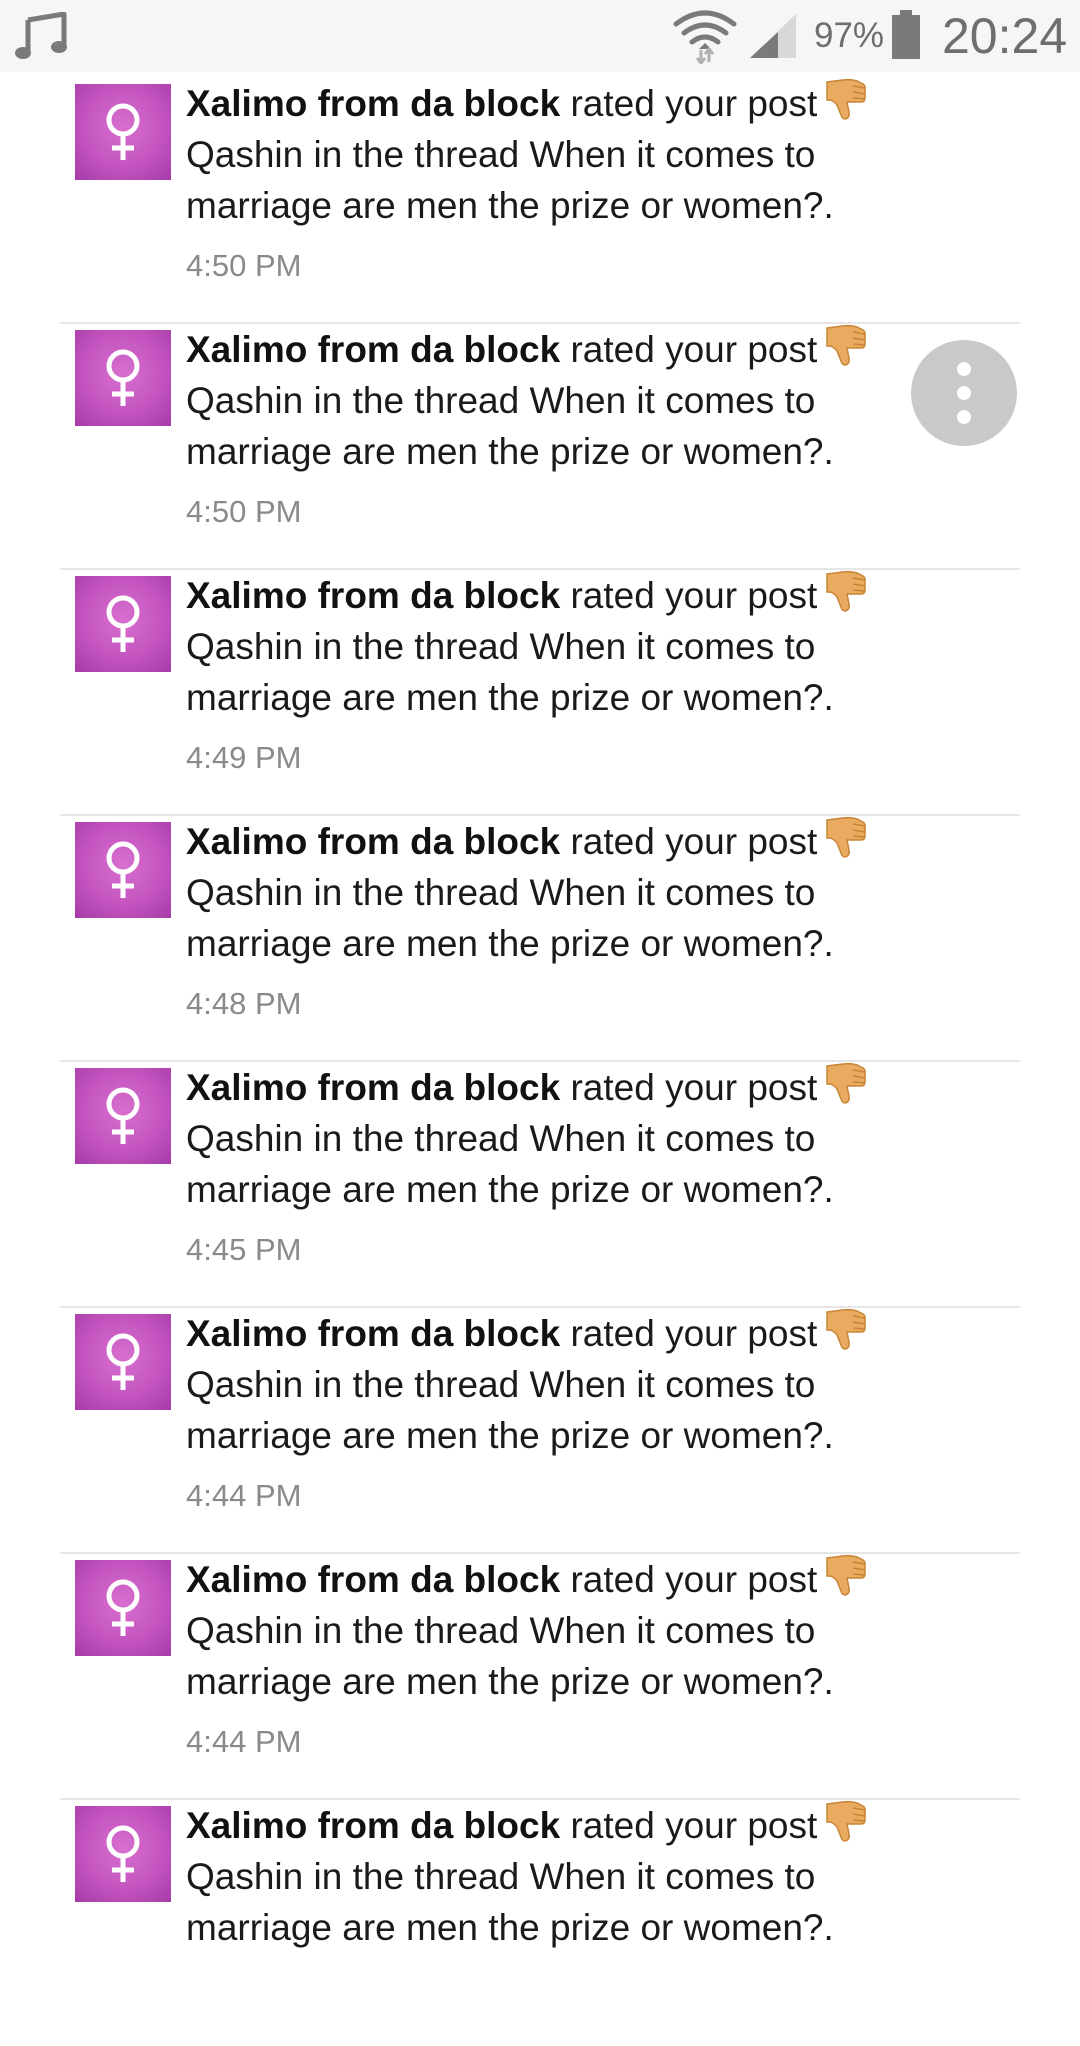  What do you see at coordinates (773, 36) in the screenshot?
I see `cell-signal-icon` at bounding box center [773, 36].